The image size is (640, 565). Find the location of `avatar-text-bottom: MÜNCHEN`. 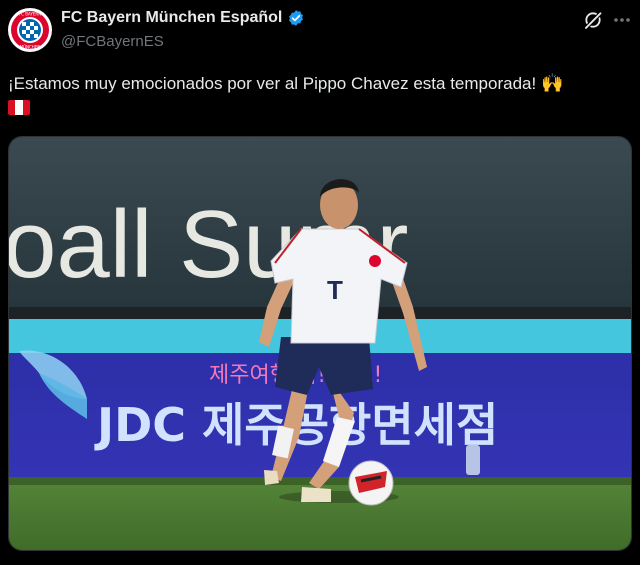

avatar-text-bottom: MÜNCHEN is located at coordinates (30, 47).